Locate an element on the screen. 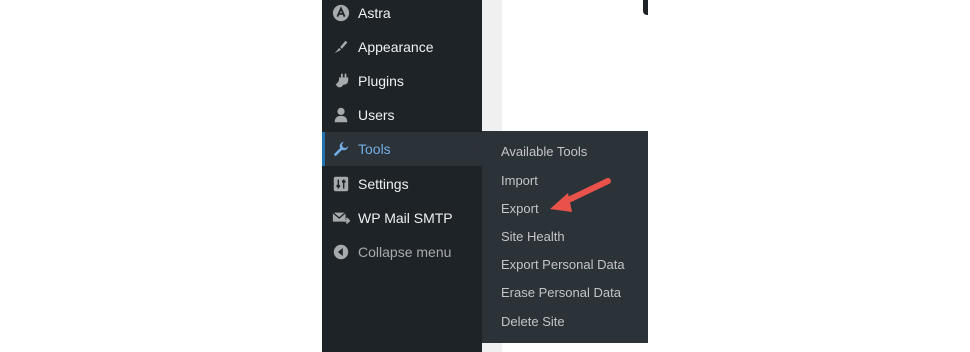  sidebar-item-appearance: Appearance is located at coordinates (402, 47).